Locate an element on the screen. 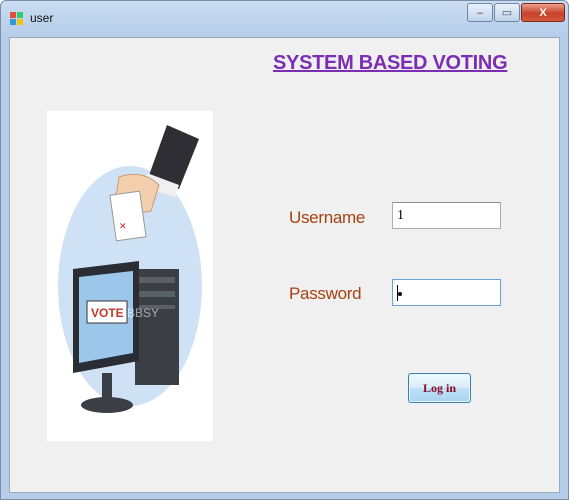  minimize-icon: – is located at coordinates (480, 12).